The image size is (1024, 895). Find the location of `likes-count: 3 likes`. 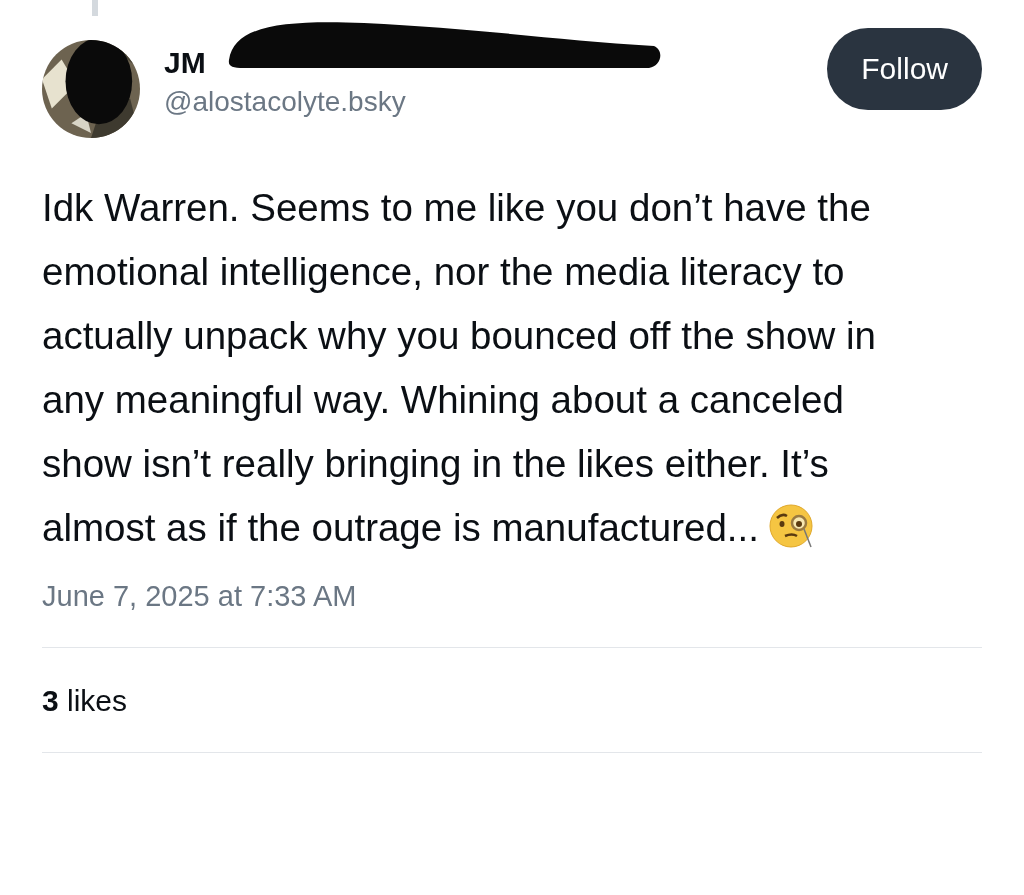

likes-count: 3 likes is located at coordinates (85, 700).